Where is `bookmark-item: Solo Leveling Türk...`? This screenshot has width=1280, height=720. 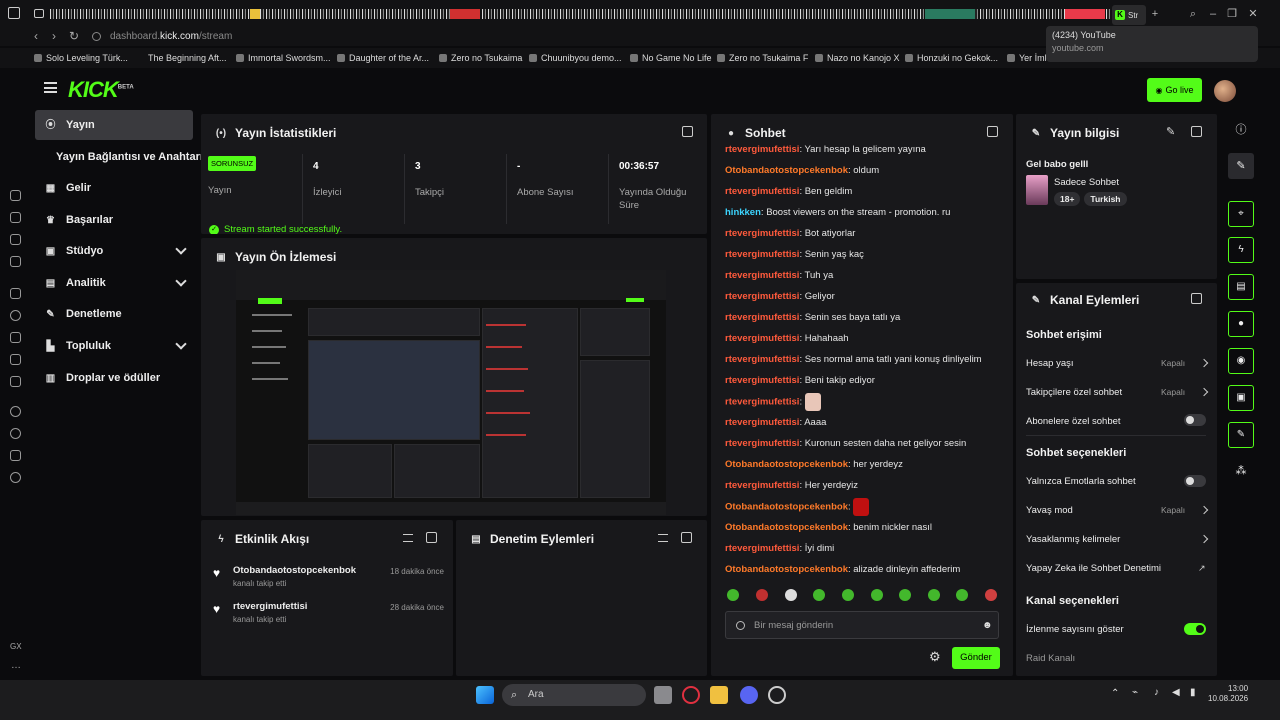
bookmark-item: Solo Leveling Türk... is located at coordinates (81, 58).